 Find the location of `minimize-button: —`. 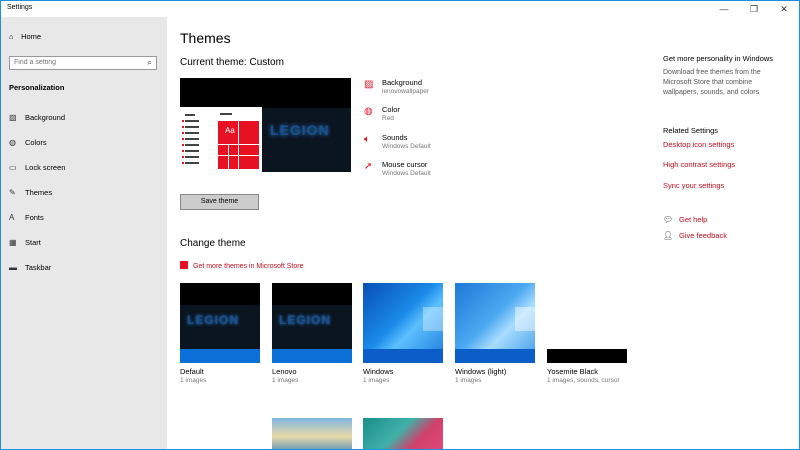

minimize-button: — is located at coordinates (724, 9).